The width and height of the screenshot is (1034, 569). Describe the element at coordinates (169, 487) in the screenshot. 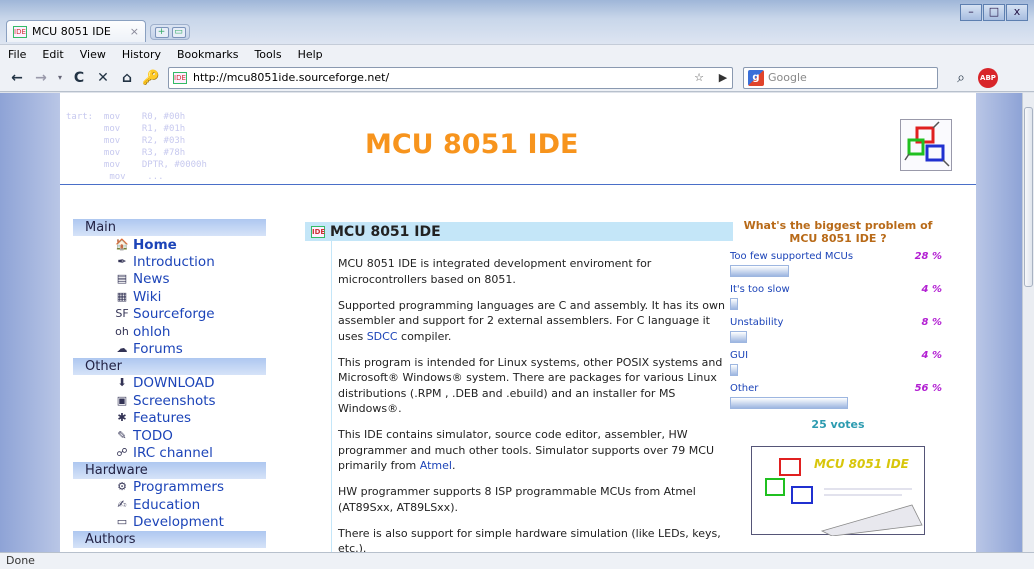

I see `sidebar-item-programmers: ⚙ Programmers` at that location.